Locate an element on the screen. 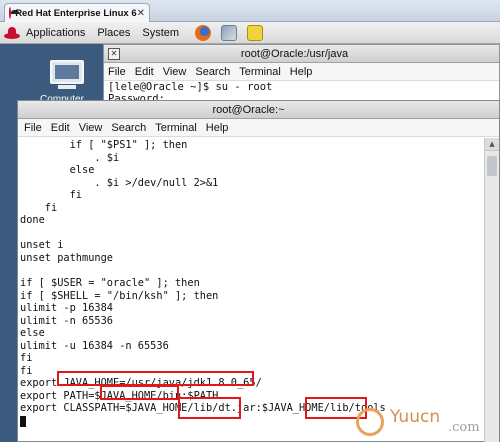 The image size is (500, 442). terminal-line: . $i >/dev/null 2>&1 is located at coordinates (119, 182).